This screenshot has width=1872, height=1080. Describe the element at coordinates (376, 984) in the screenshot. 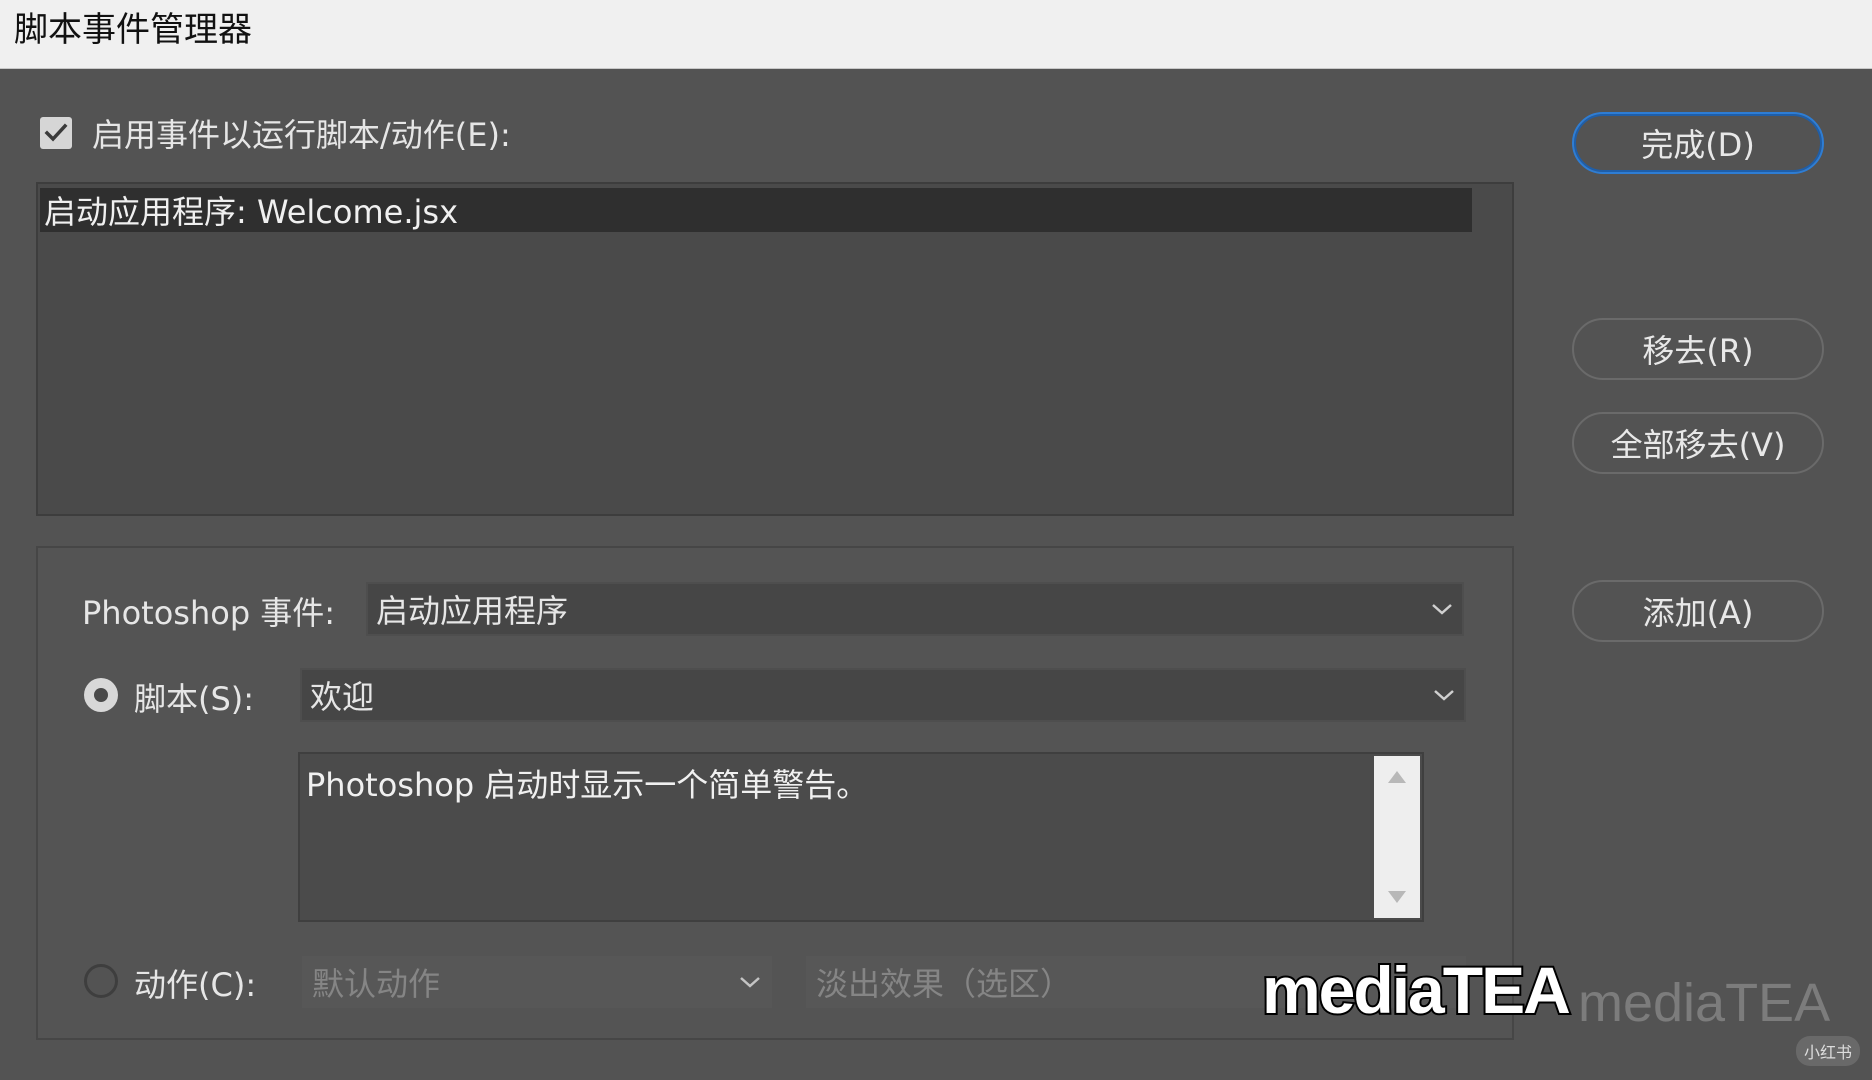

I see `action-set-value: 默认动作` at that location.